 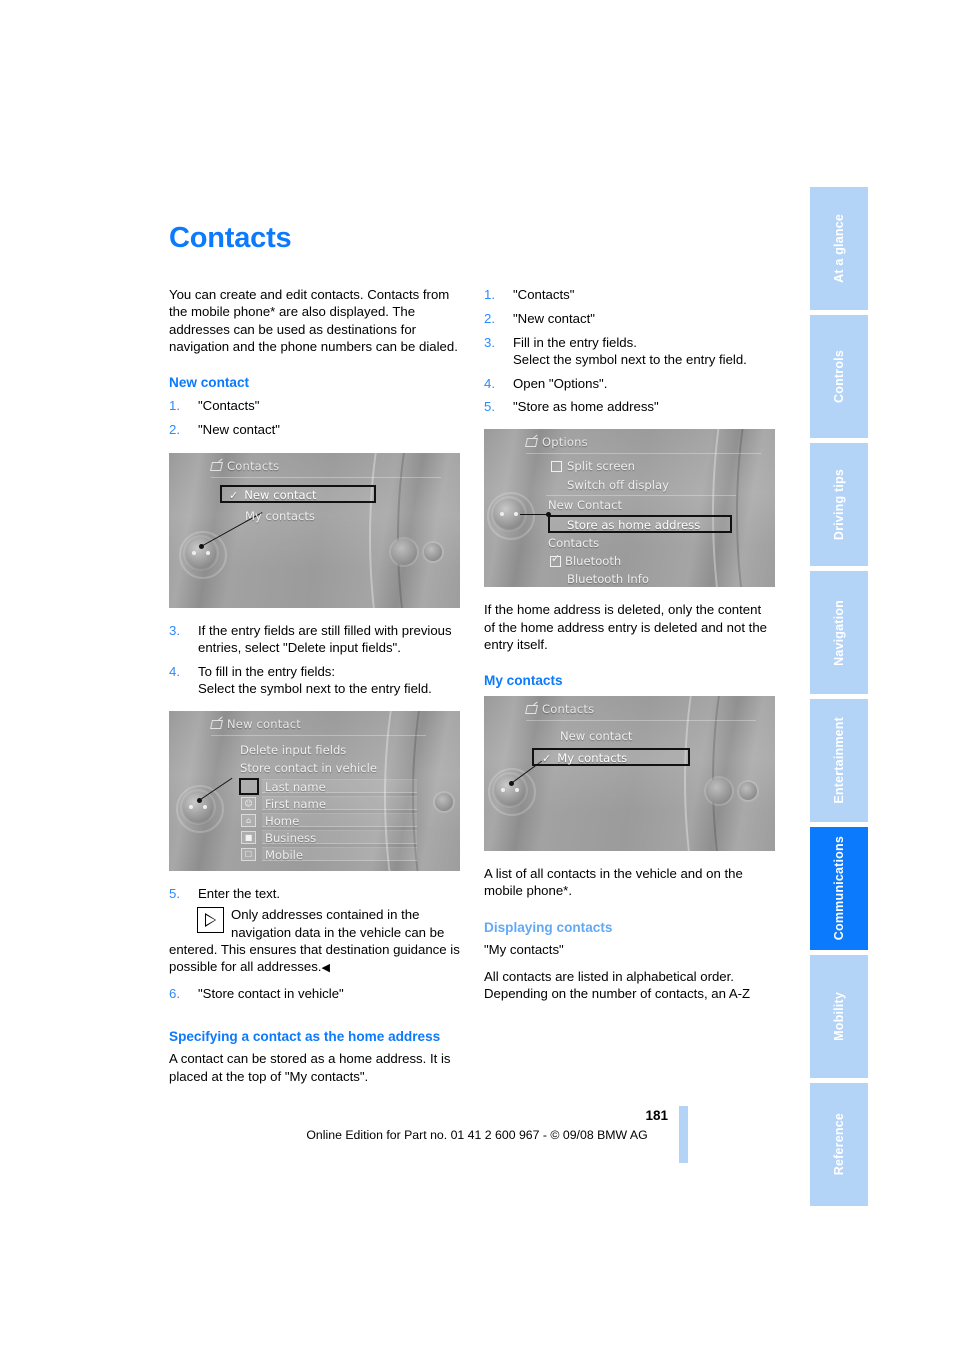 What do you see at coordinates (295, 787) in the screenshot?
I see `idrive-field-last-name: Last name` at bounding box center [295, 787].